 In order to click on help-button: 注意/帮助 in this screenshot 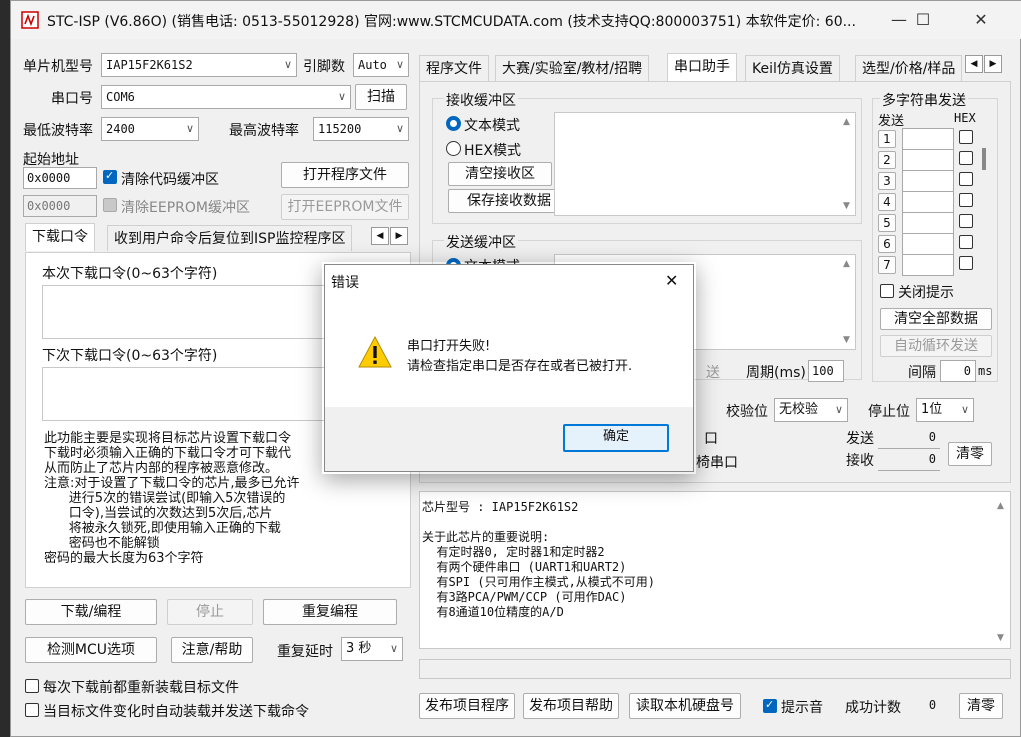, I will do `click(212, 650)`.